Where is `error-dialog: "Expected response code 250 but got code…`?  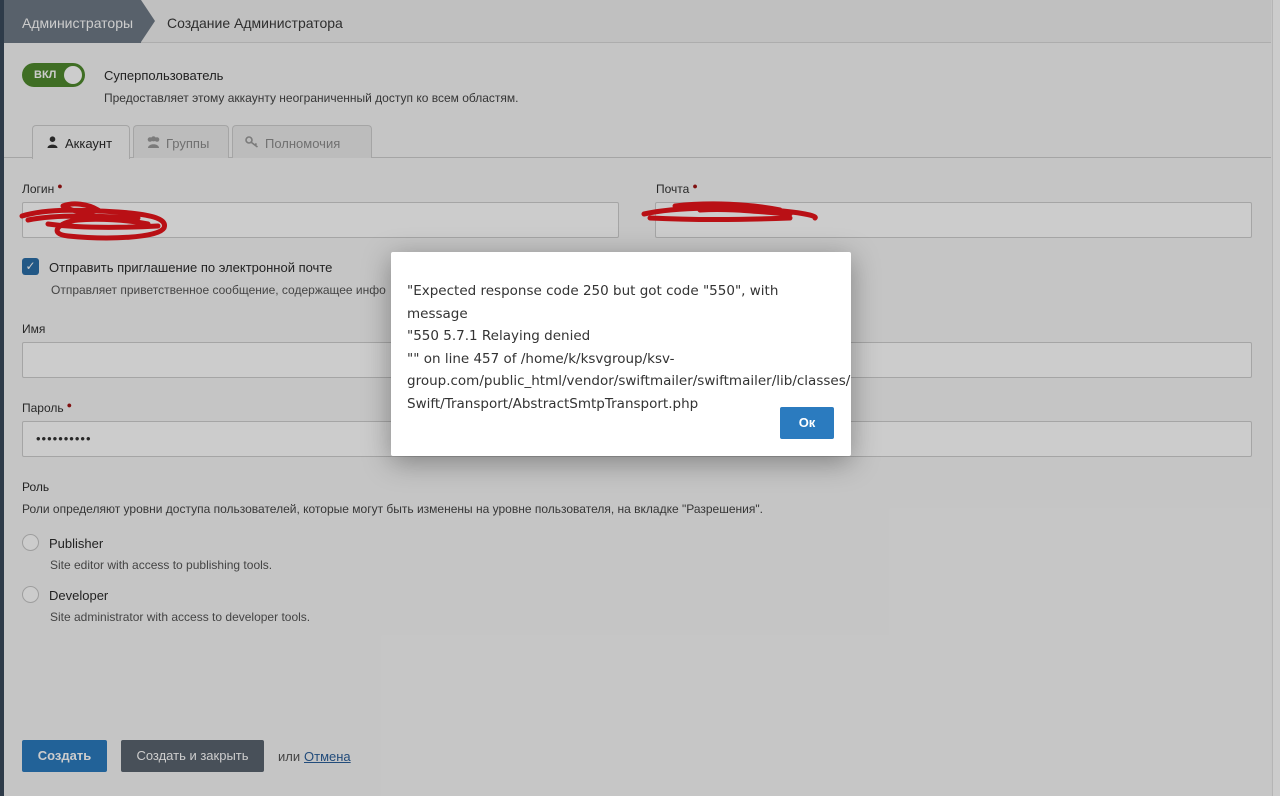 error-dialog: "Expected response code 250 but got code… is located at coordinates (621, 354).